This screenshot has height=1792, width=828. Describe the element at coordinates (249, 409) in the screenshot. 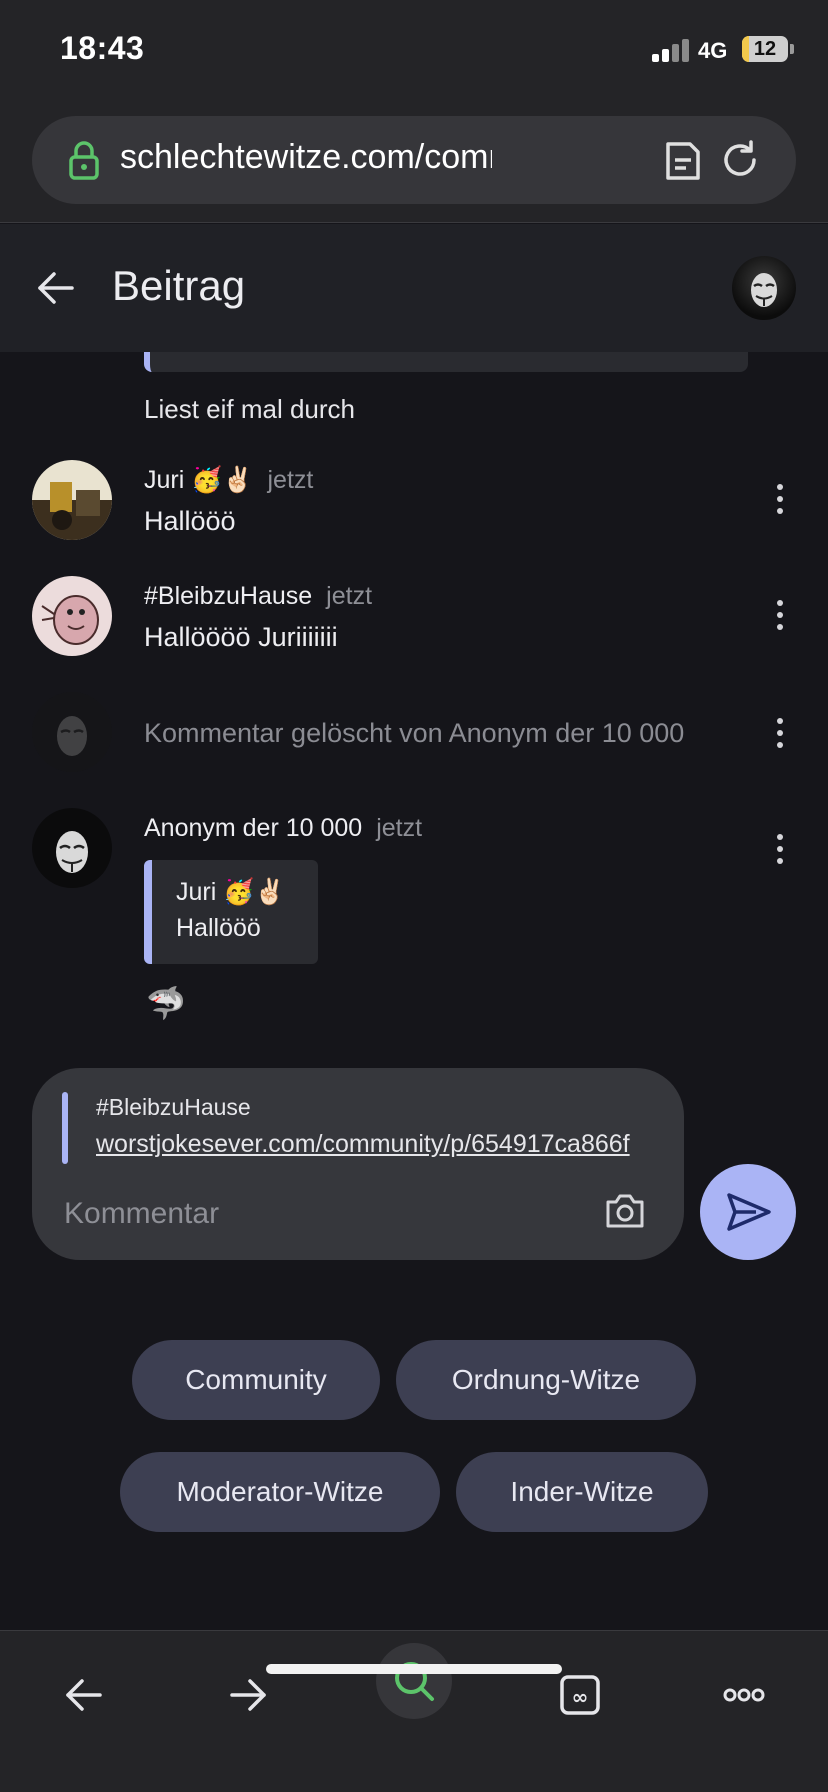

I see `previous-comment-text: Liest eif mal durch` at that location.